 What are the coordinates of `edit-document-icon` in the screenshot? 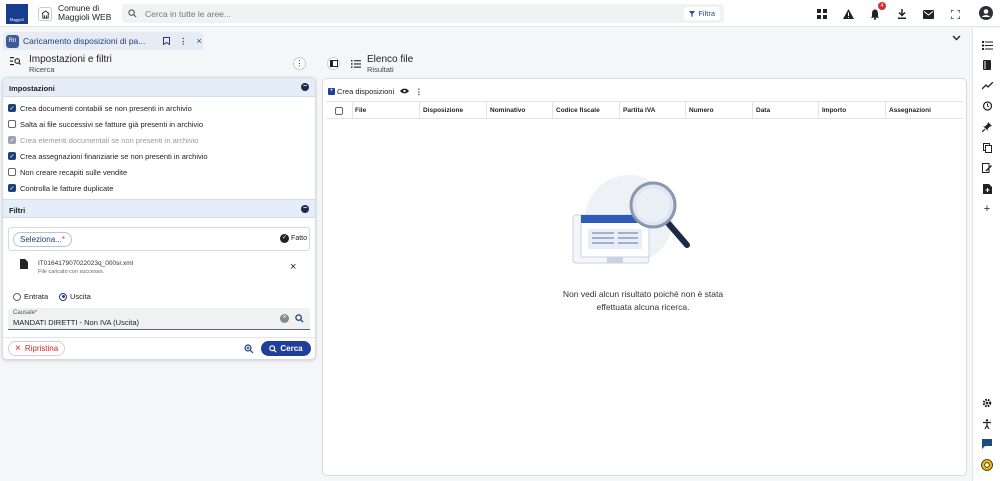 It's located at (987, 168).